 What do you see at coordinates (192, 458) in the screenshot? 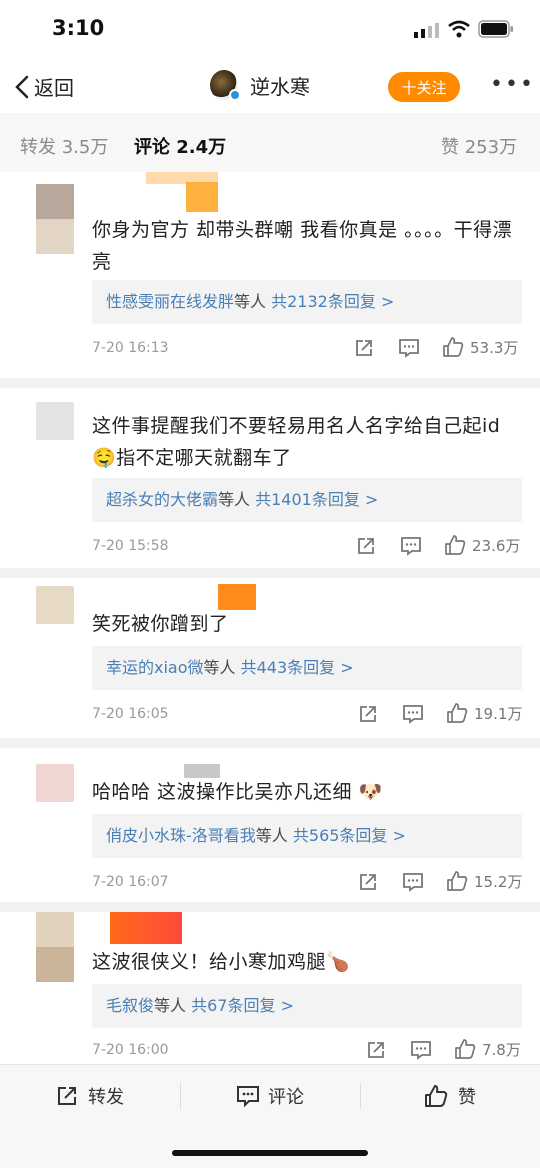
I see `comment-text-line2: 🤤指不定哪天就翻车了` at bounding box center [192, 458].